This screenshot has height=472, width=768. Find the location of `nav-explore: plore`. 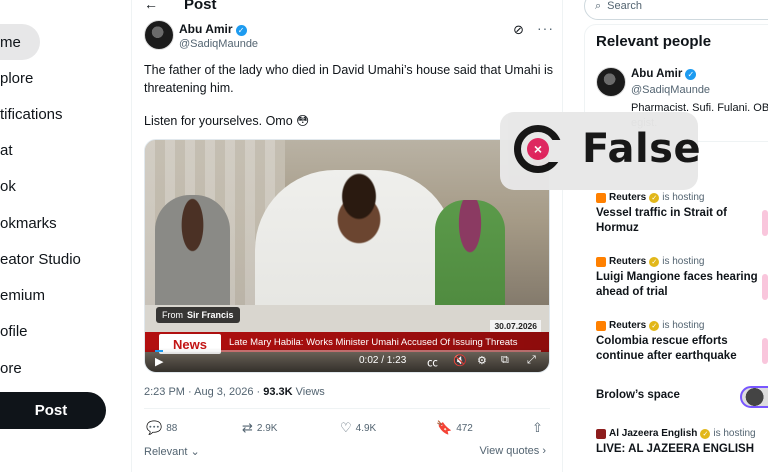

nav-explore: plore is located at coordinates (16, 78).